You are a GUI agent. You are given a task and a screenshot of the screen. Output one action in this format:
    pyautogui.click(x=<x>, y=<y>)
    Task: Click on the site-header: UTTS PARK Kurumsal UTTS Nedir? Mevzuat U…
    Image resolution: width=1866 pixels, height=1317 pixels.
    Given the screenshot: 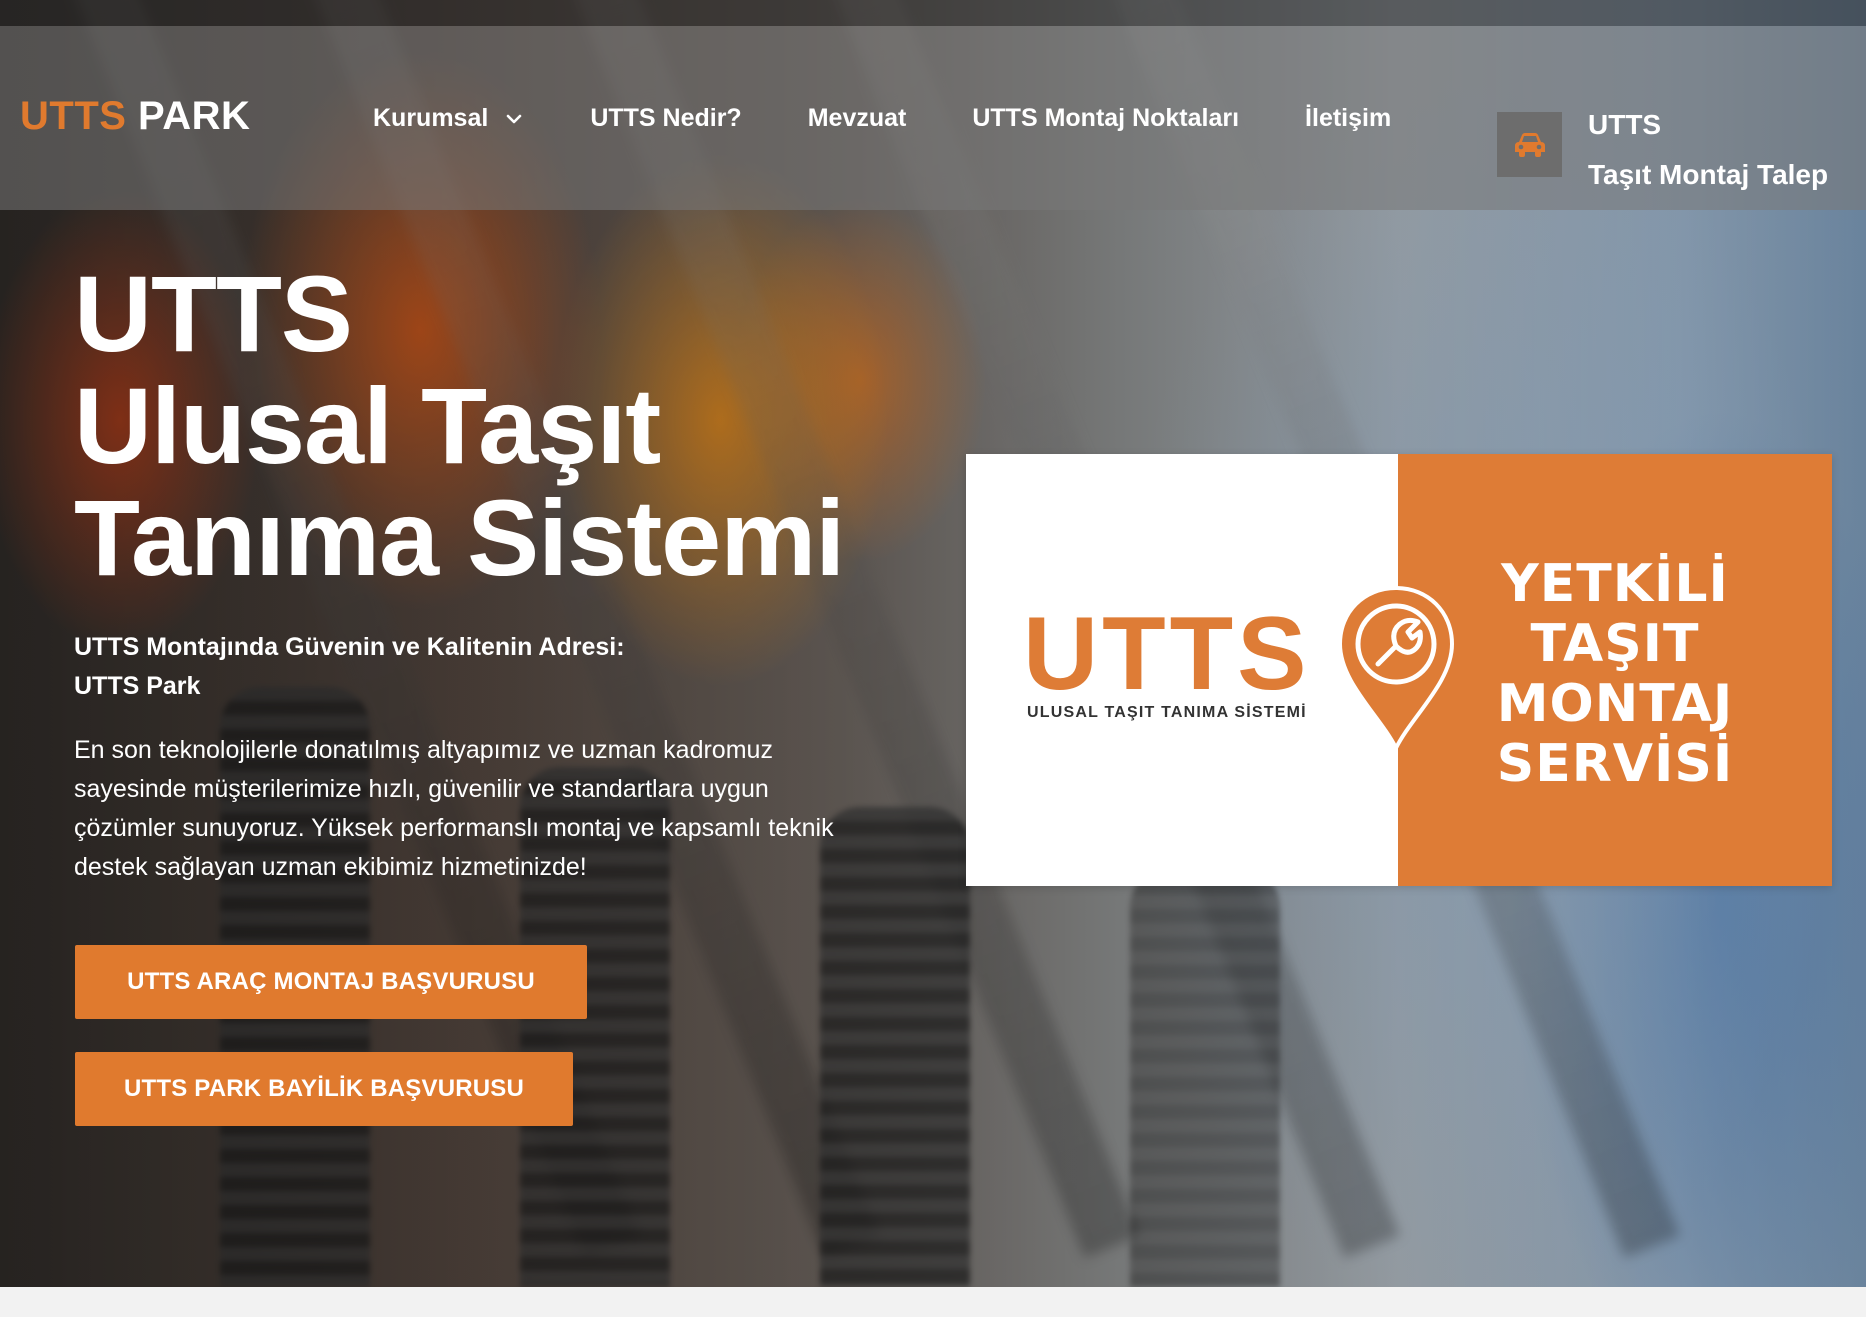 What is the action you would take?
    pyautogui.click(x=933, y=118)
    